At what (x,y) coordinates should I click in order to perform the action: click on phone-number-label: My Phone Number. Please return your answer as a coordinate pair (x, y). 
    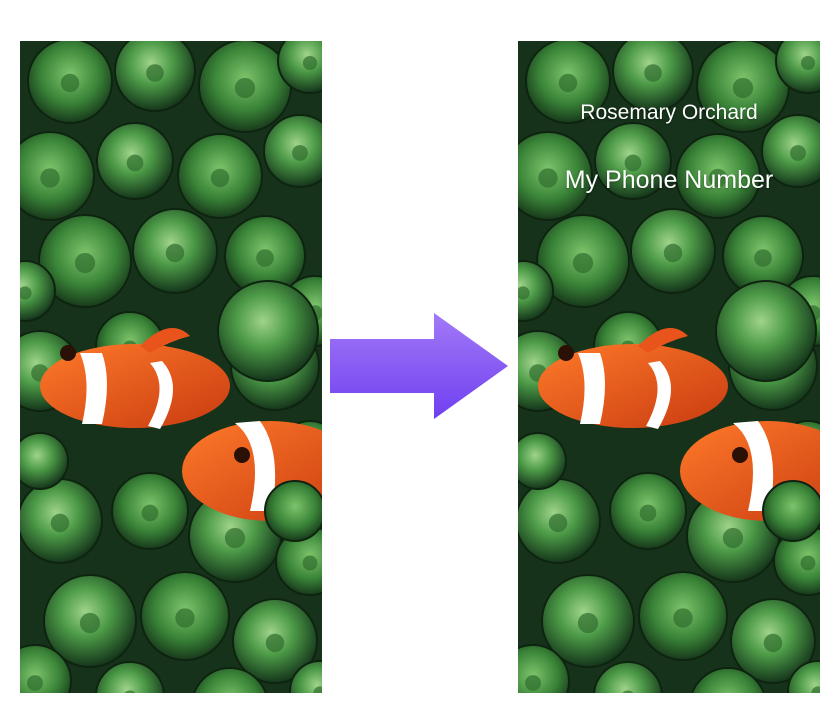
    Looking at the image, I should click on (669, 180).